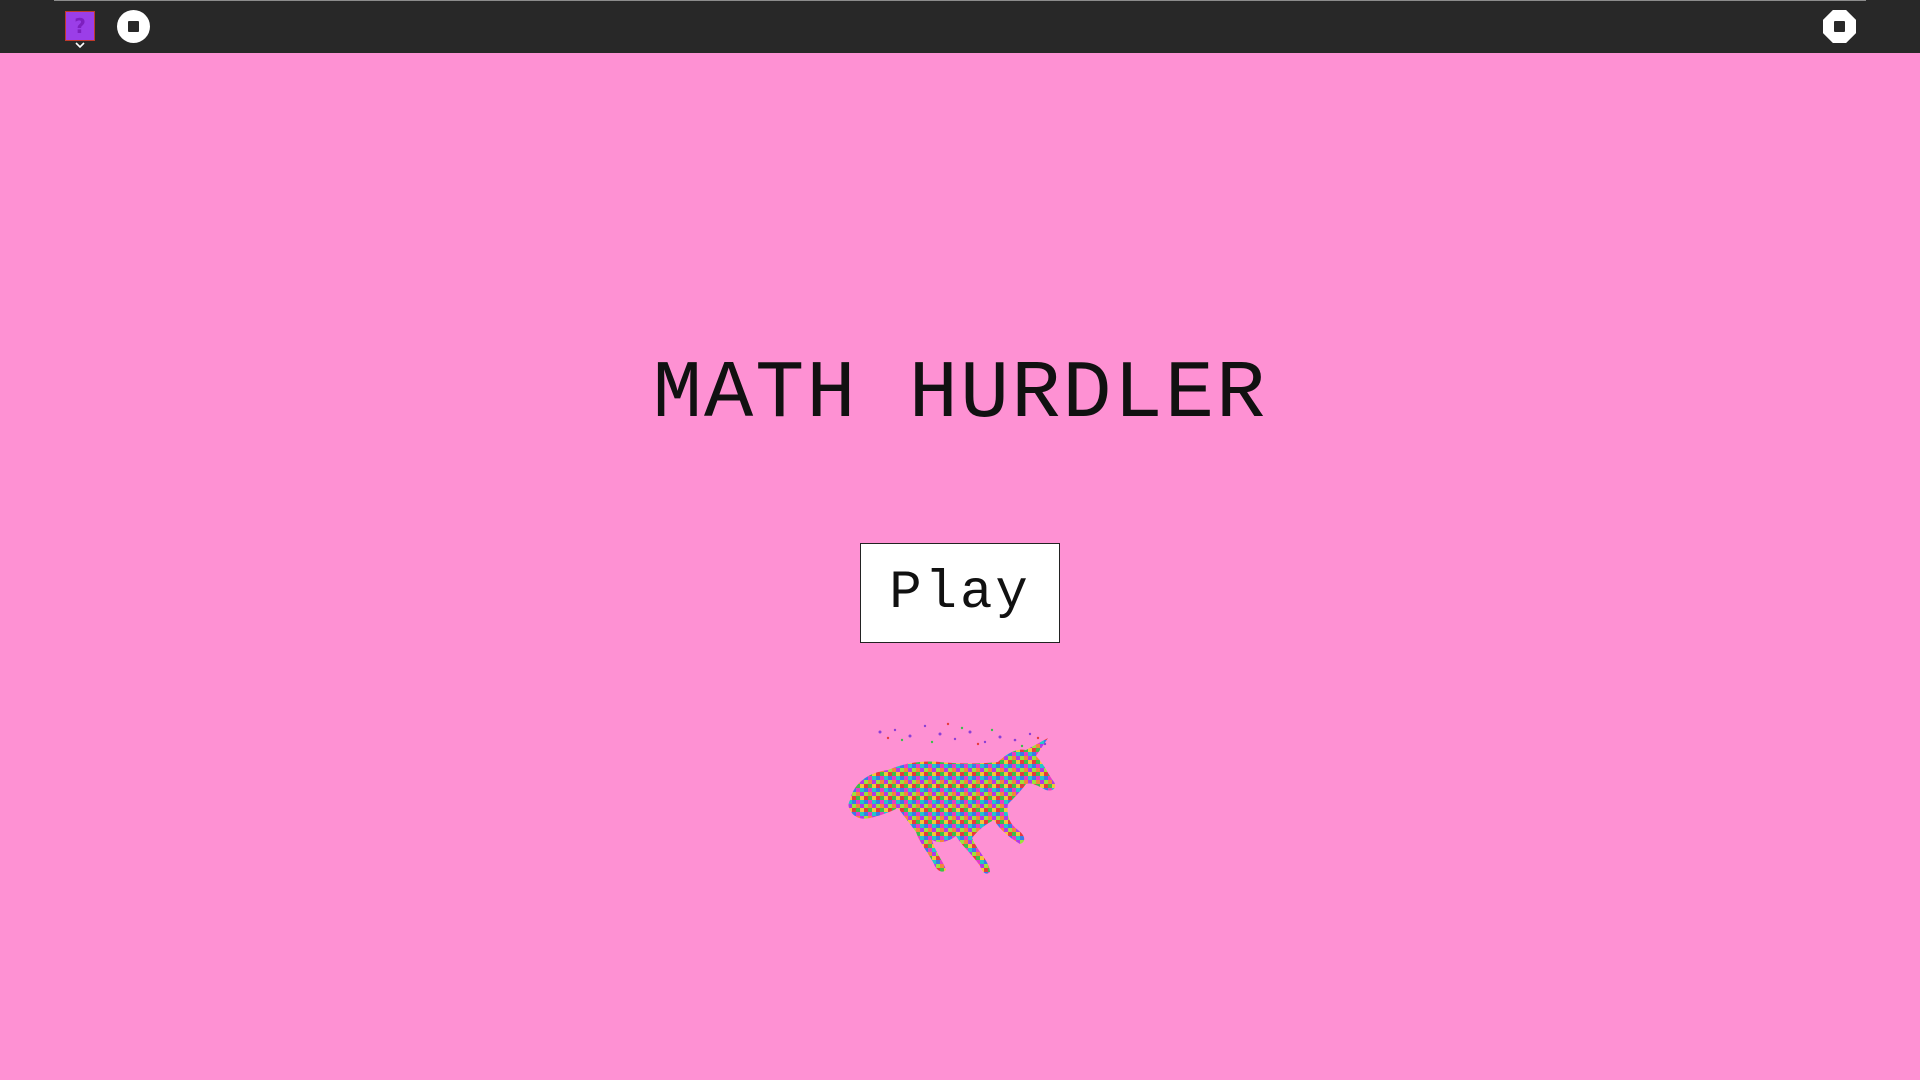 This screenshot has height=1080, width=1920. I want to click on stop-icon, so click(133, 26).